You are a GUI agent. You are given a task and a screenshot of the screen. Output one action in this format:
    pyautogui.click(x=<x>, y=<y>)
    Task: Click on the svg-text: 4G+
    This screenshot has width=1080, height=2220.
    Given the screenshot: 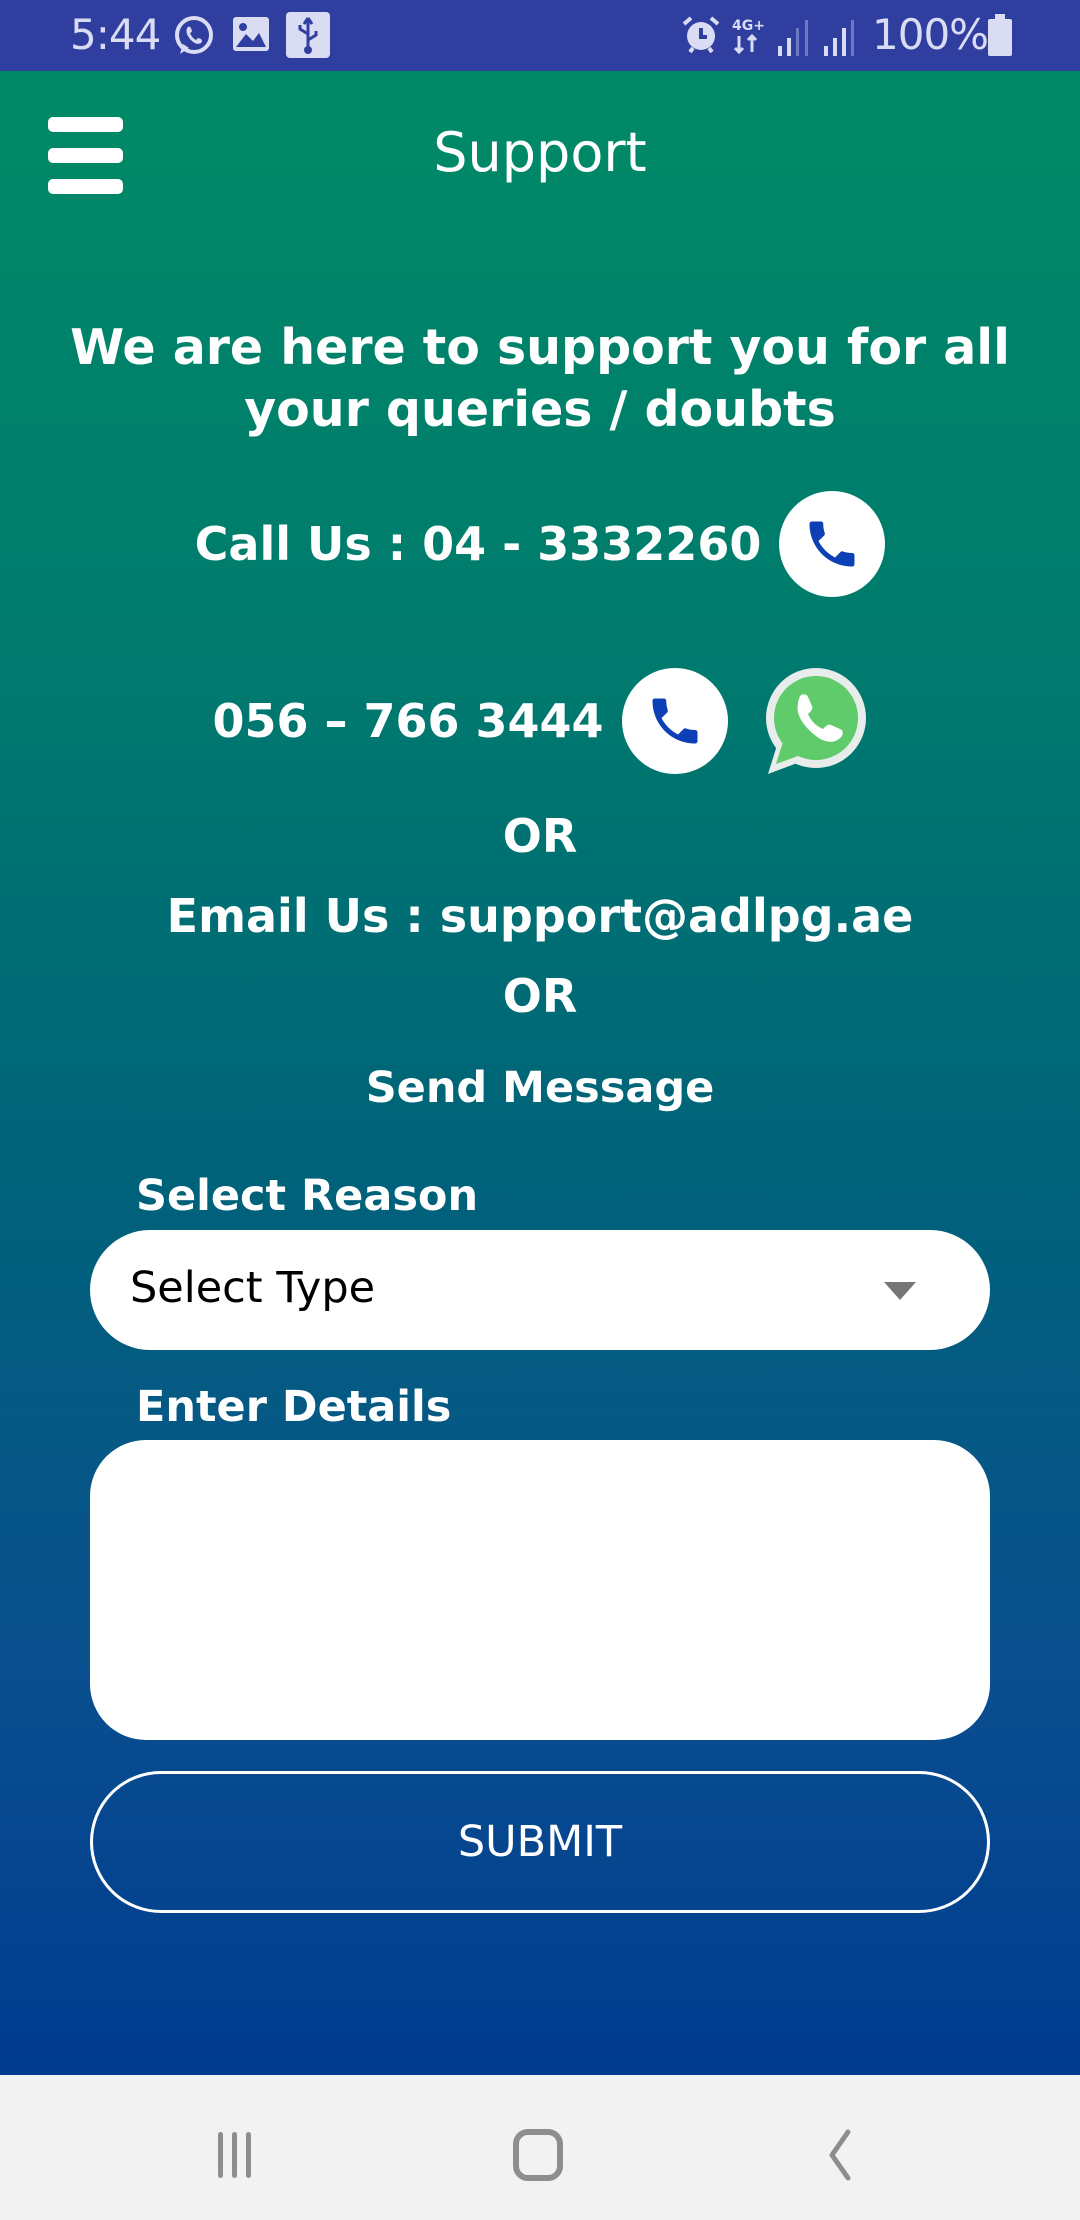 What is the action you would take?
    pyautogui.click(x=748, y=26)
    